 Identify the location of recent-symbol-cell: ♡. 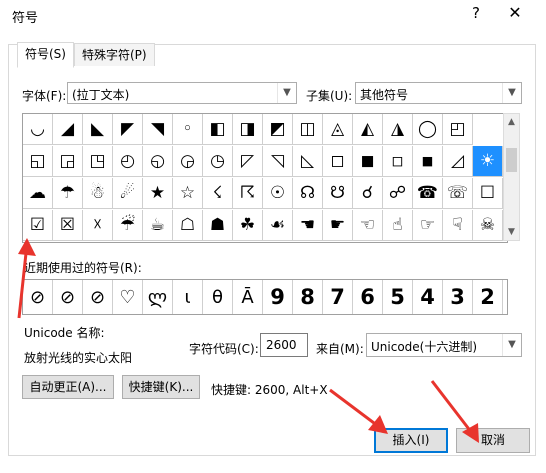
(128, 297).